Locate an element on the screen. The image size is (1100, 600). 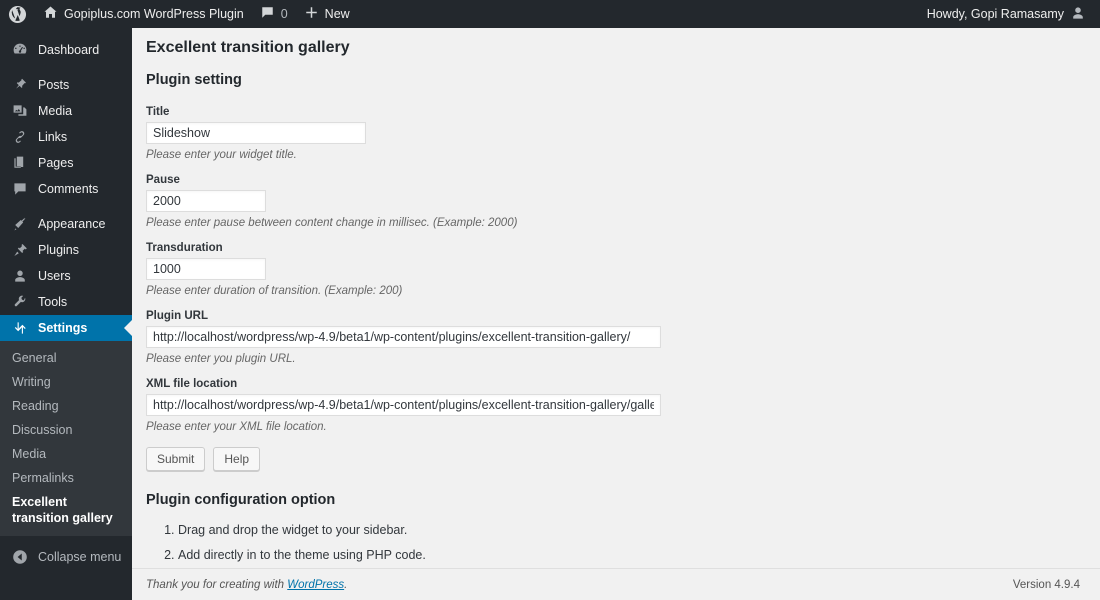
sidebar-item-plugins: Plugins is located at coordinates (66, 250).